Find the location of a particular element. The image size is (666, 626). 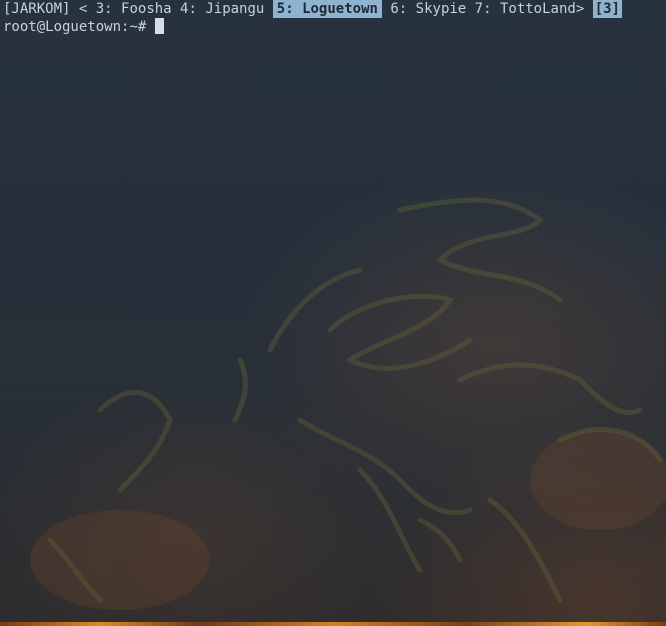

tab-window-7: 7: TottoLand is located at coordinates (525, 9).